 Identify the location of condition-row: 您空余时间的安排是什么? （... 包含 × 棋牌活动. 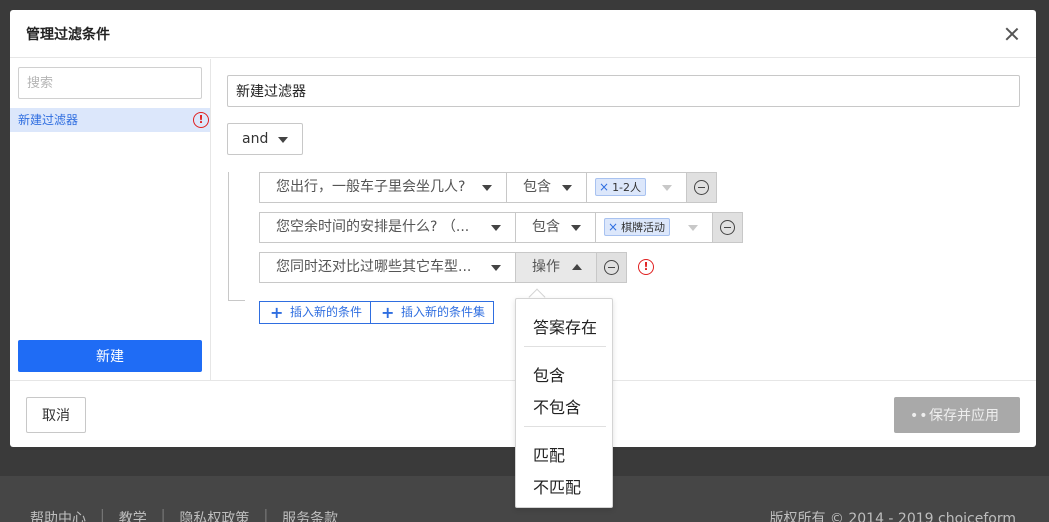
(501, 227).